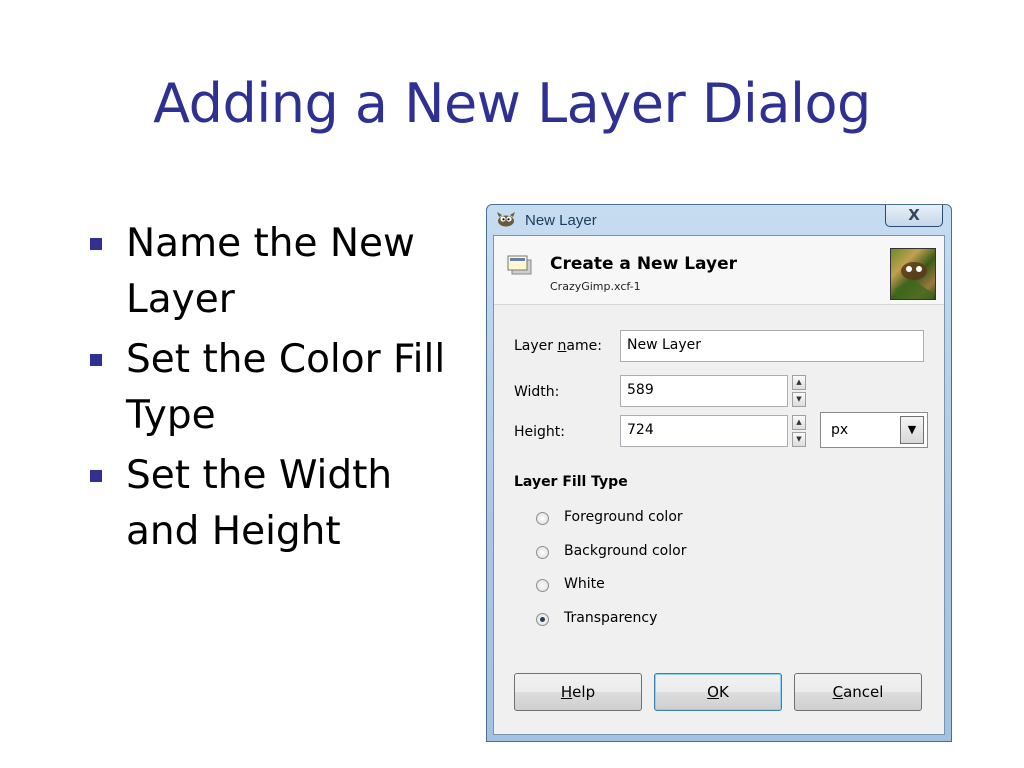 This screenshot has height=768, width=1024. I want to click on radio-label: Transparency, so click(610, 618).